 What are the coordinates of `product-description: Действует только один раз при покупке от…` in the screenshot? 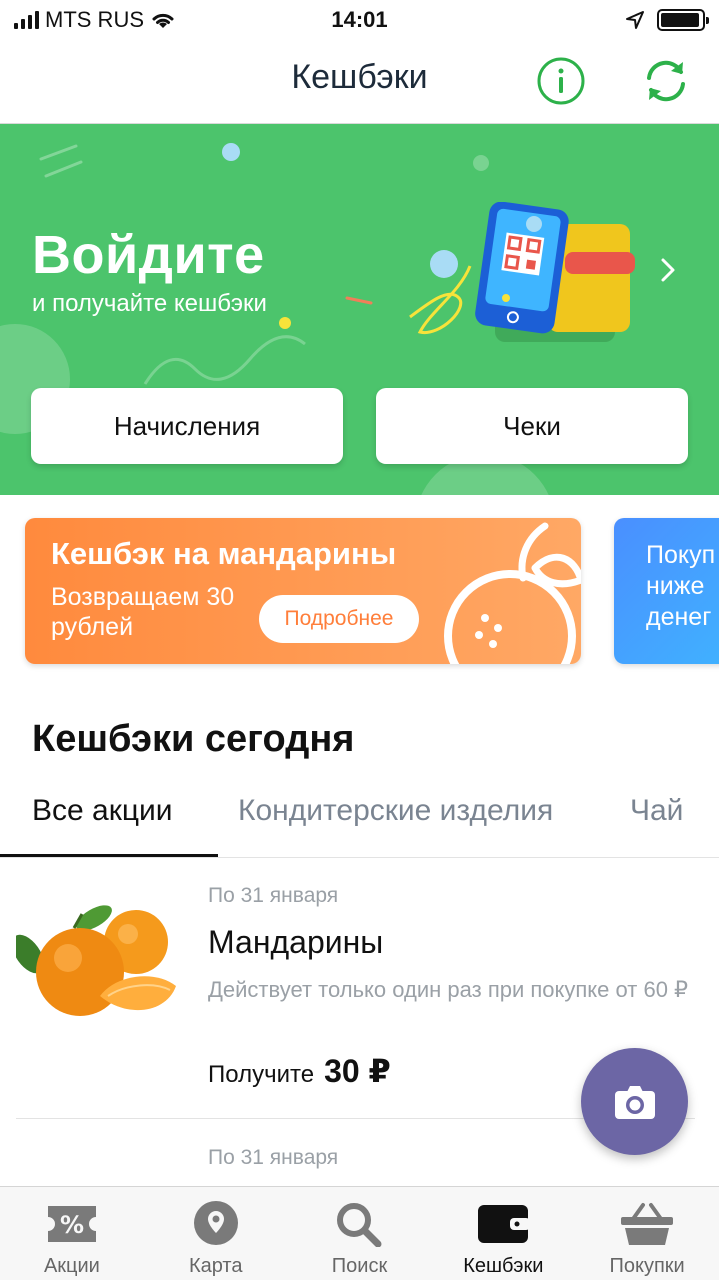 It's located at (448, 989).